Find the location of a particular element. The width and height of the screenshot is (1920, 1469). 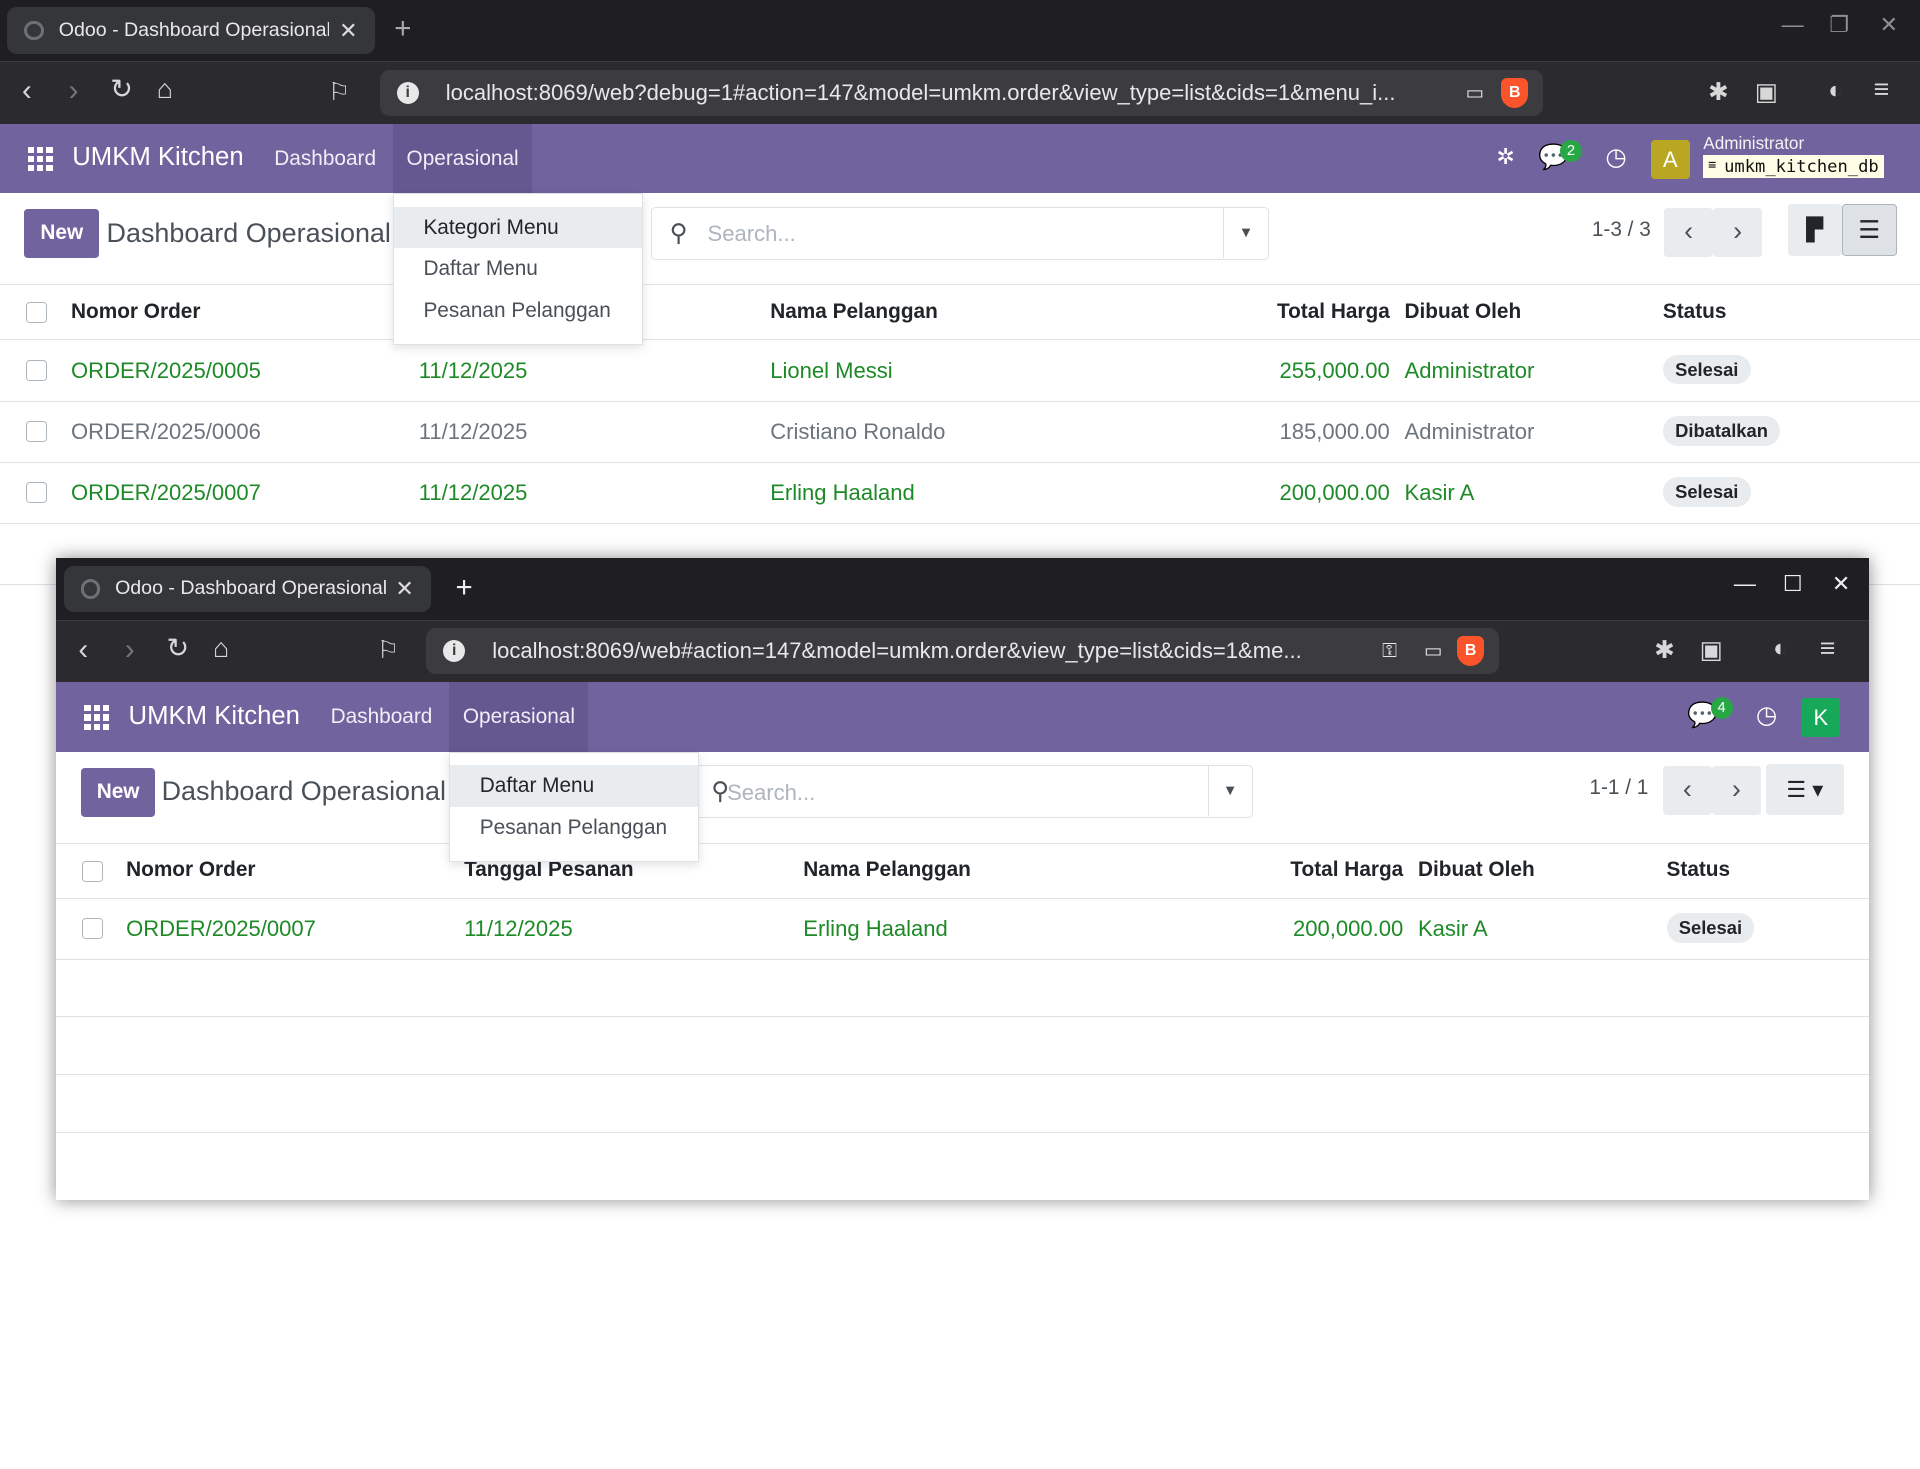

user-avatar: K is located at coordinates (1821, 717).